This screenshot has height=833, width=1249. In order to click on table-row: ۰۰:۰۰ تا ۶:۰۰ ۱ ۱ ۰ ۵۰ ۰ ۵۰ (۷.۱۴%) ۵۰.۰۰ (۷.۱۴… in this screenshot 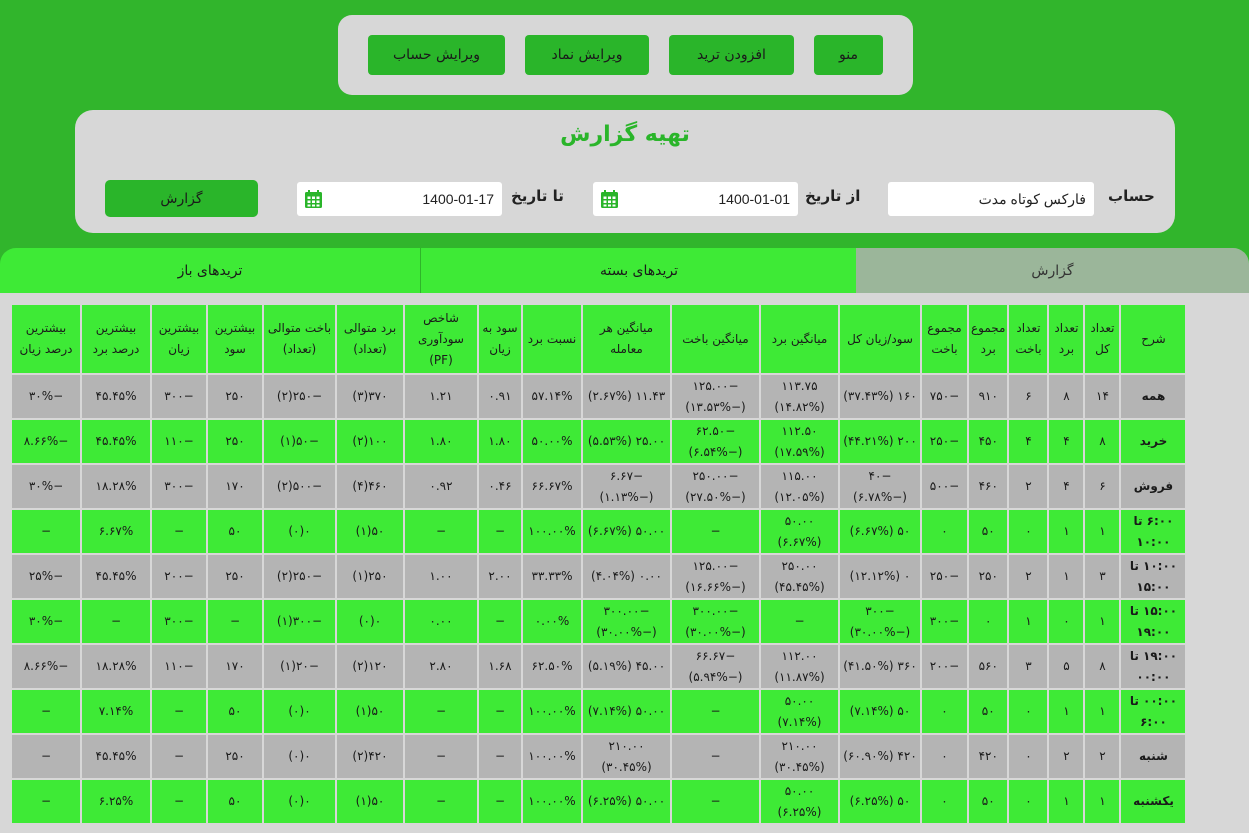, I will do `click(599, 711)`.